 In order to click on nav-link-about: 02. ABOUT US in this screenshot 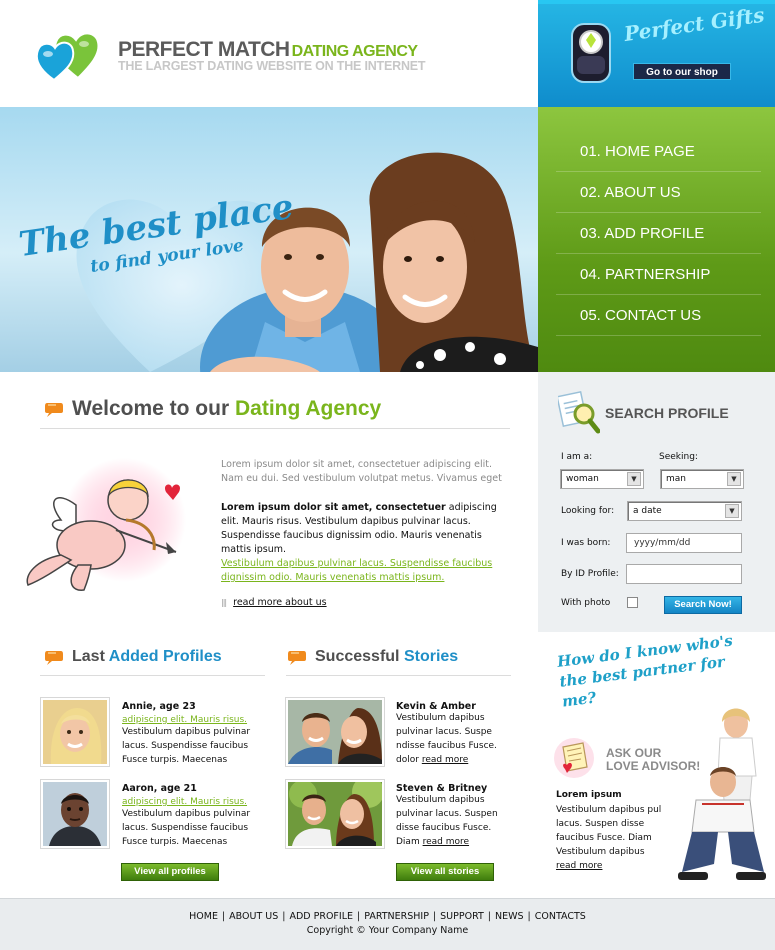, I will do `click(658, 193)`.